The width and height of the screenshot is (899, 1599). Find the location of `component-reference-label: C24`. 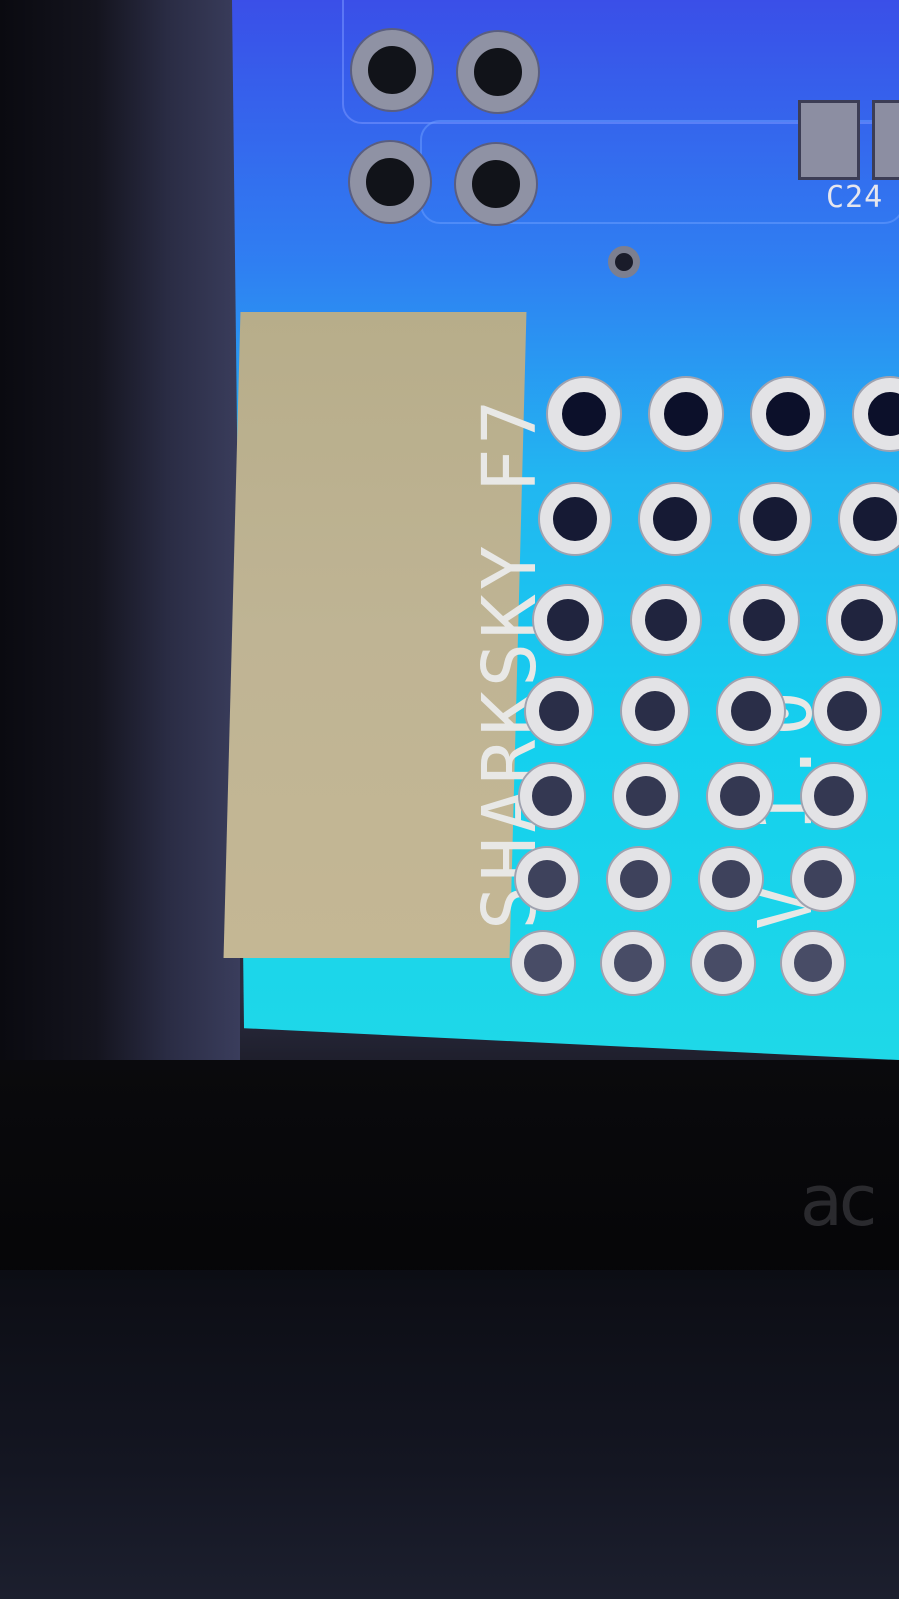

component-reference-label: C24 is located at coordinates (855, 197).